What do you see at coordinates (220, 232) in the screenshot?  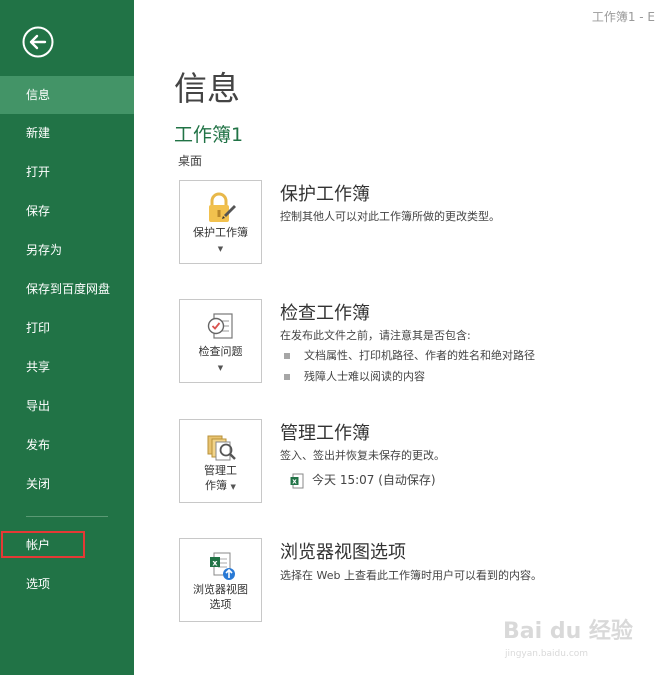 I see `protect-workbook-button-label: 保护工作簿` at bounding box center [220, 232].